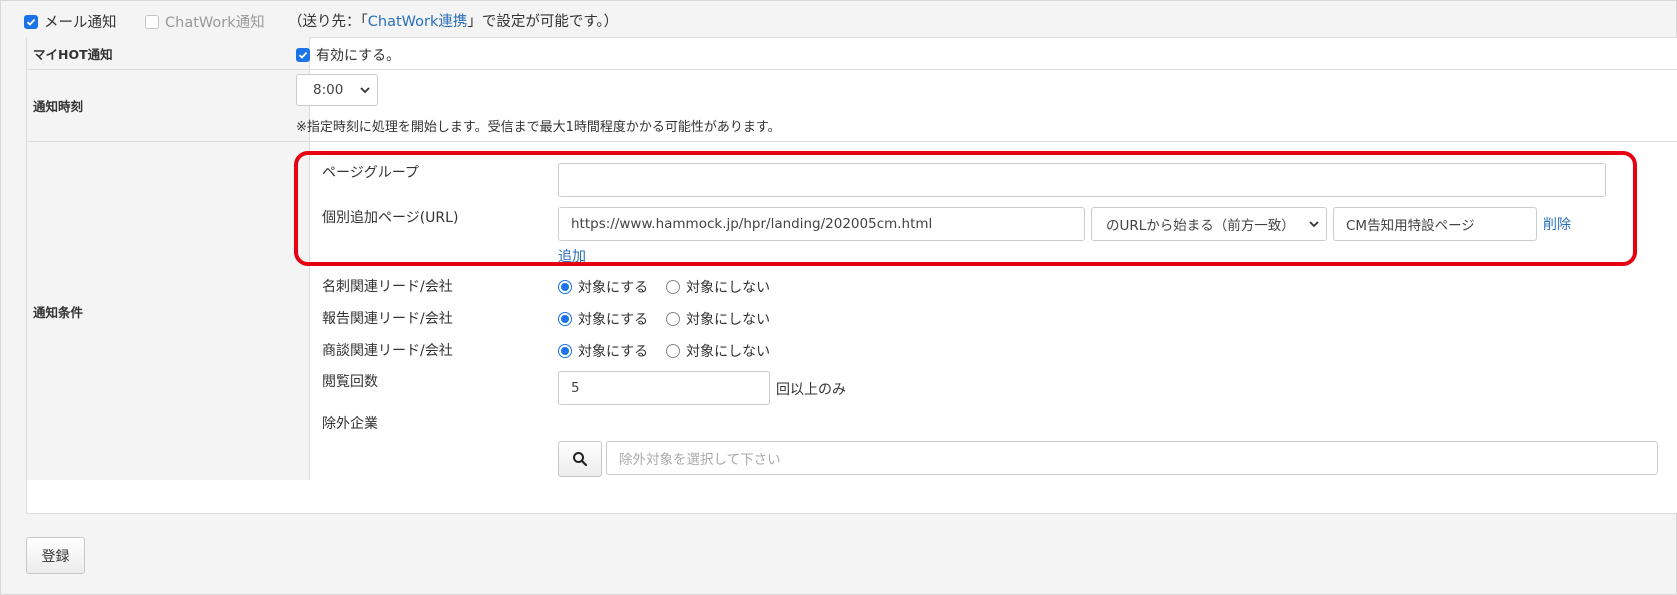 The image size is (1677, 595). I want to click on report-lead-options: 対象にする 対象にしない, so click(664, 319).